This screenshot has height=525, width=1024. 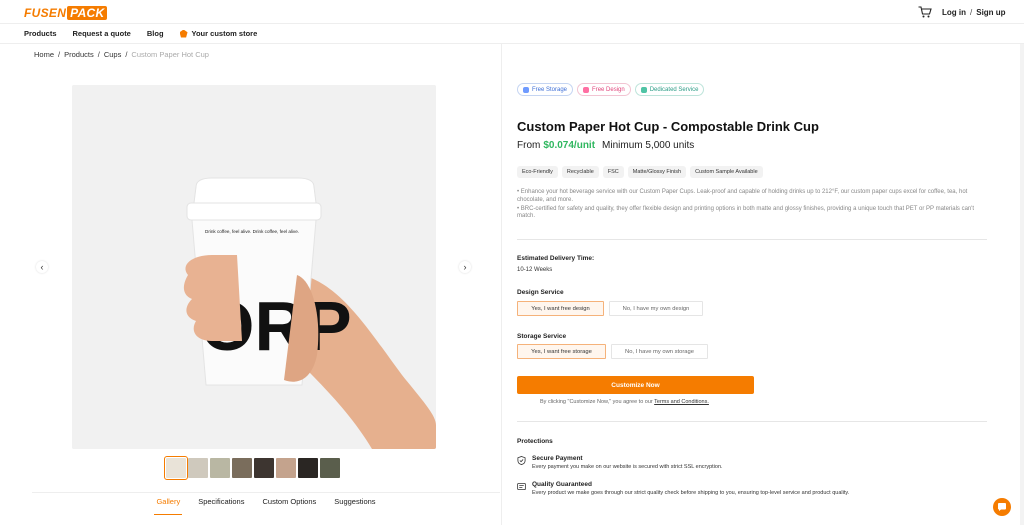 What do you see at coordinates (183, 33) in the screenshot?
I see `store-icon` at bounding box center [183, 33].